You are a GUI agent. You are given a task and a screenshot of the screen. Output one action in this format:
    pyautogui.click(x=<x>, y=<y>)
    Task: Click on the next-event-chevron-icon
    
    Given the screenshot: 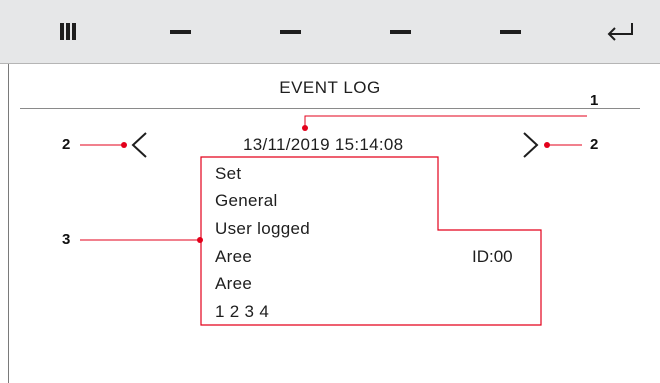 What is the action you would take?
    pyautogui.click(x=531, y=145)
    